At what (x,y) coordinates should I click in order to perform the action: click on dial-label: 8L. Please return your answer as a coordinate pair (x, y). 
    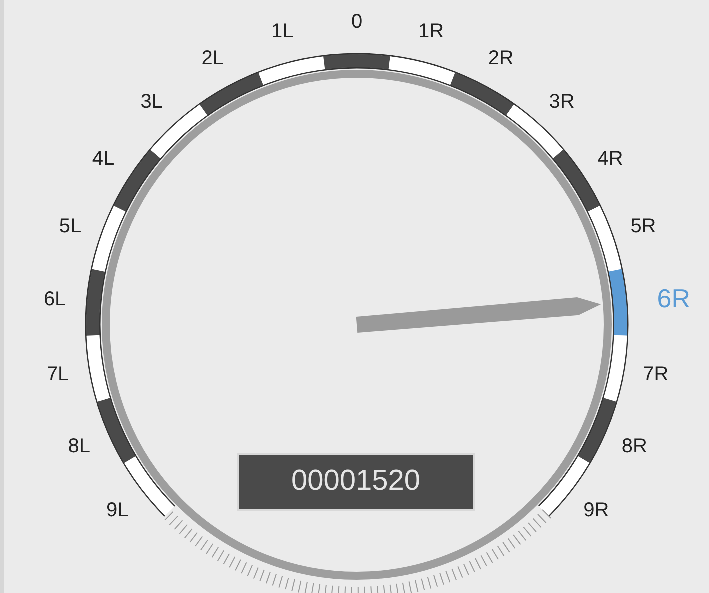
    Looking at the image, I should click on (79, 446).